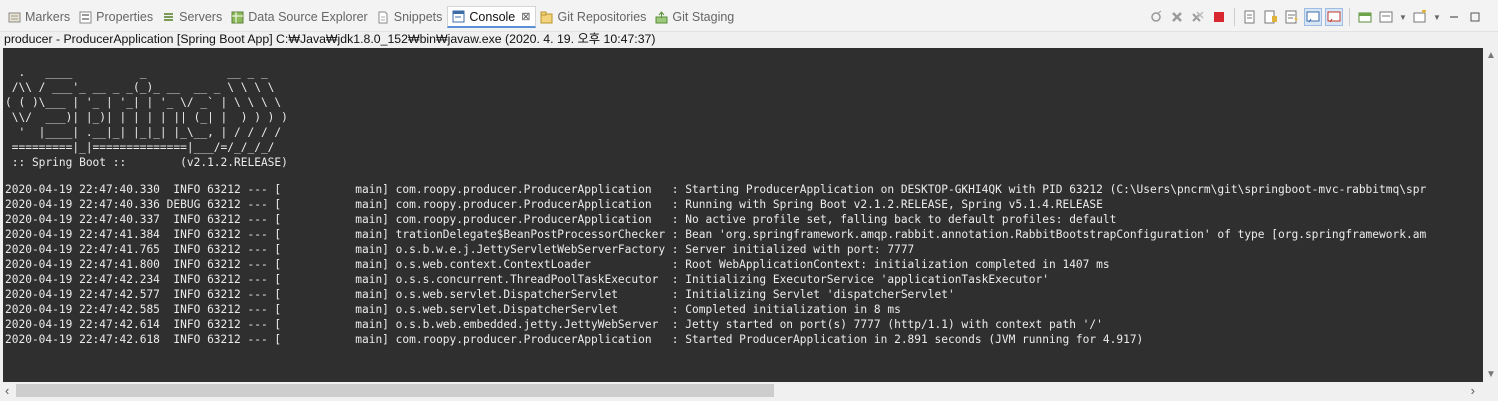 This screenshot has height=401, width=1498. I want to click on tab-snippets: Snippets, so click(410, 17).